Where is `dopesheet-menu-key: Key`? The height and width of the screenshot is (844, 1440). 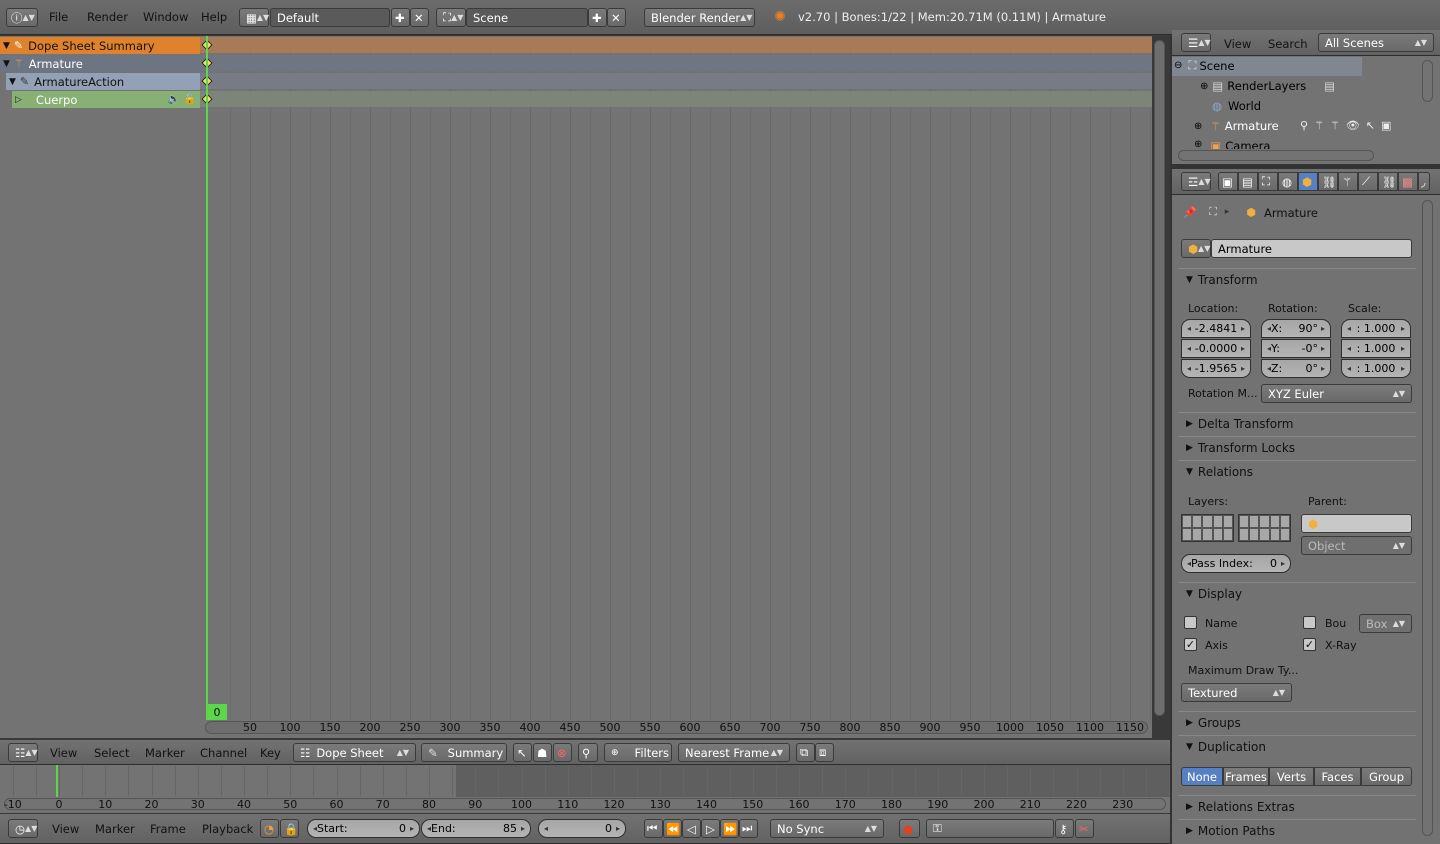 dopesheet-menu-key: Key is located at coordinates (270, 753).